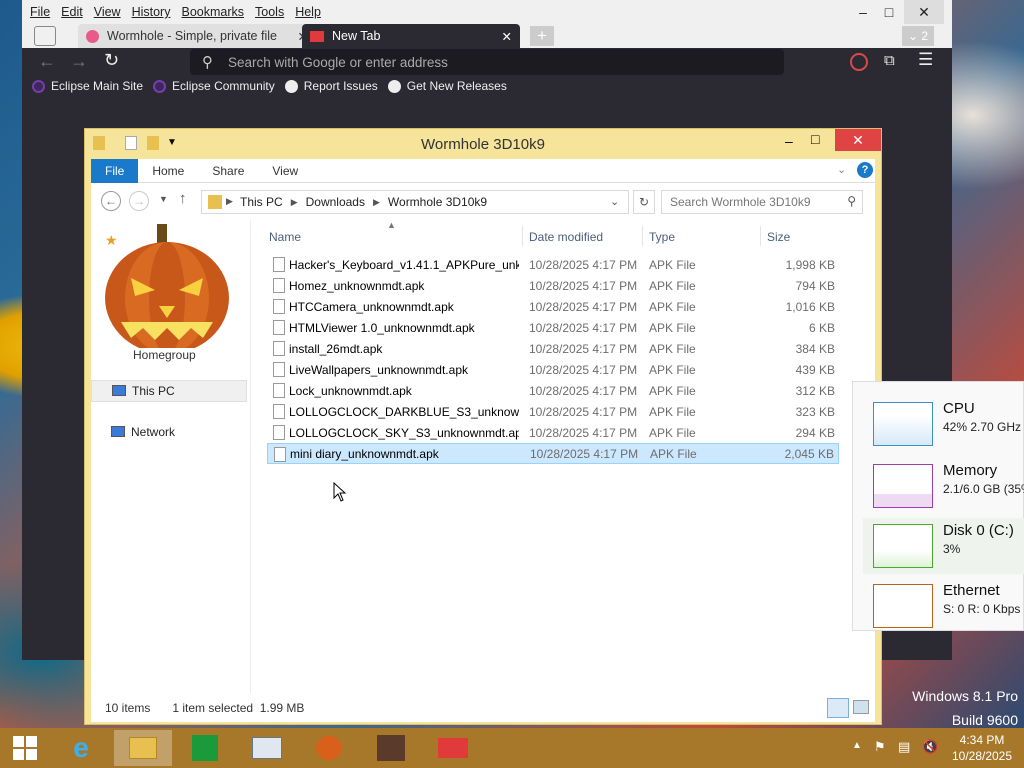  What do you see at coordinates (614, 201) in the screenshot?
I see `chevron-down-icon: ⌄` at bounding box center [614, 201].